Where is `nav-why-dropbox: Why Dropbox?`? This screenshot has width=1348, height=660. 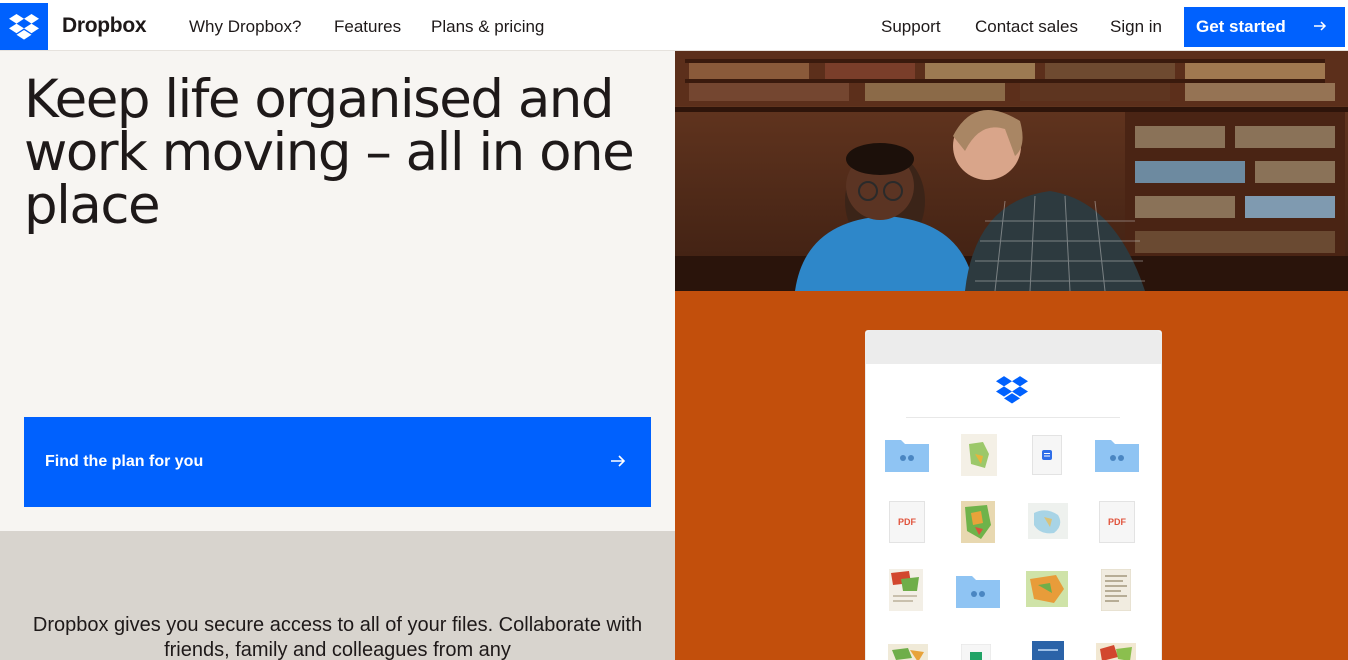 nav-why-dropbox: Why Dropbox? is located at coordinates (245, 27).